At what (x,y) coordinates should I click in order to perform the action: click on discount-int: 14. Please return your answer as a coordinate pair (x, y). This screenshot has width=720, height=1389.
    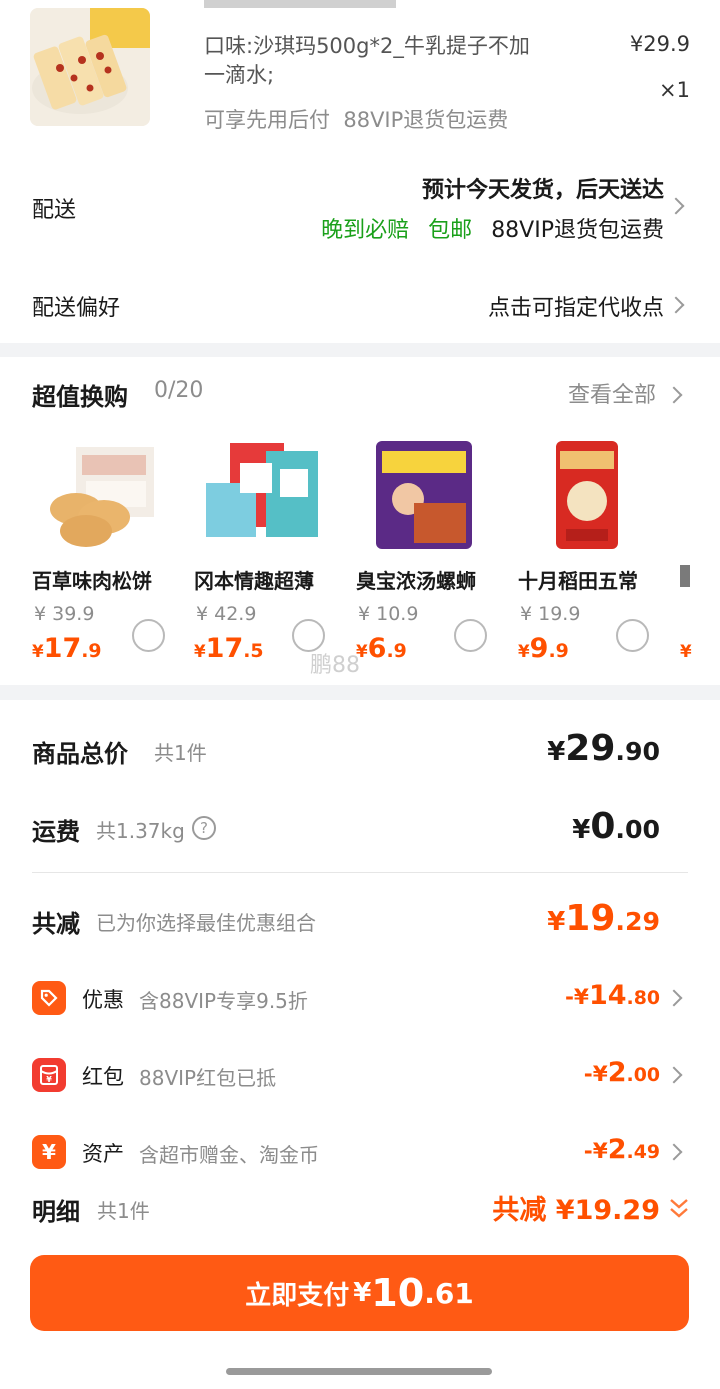
    Looking at the image, I should click on (607, 995).